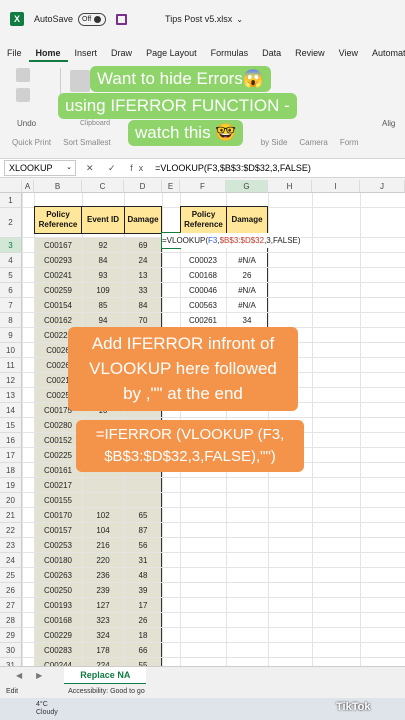  I want to click on row-header-12: 12, so click(11, 380).